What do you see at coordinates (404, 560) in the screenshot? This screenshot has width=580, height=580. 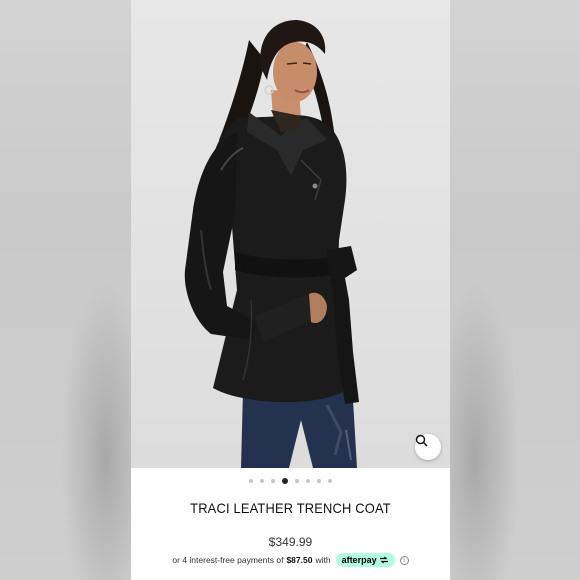 I see `info-icon: i` at bounding box center [404, 560].